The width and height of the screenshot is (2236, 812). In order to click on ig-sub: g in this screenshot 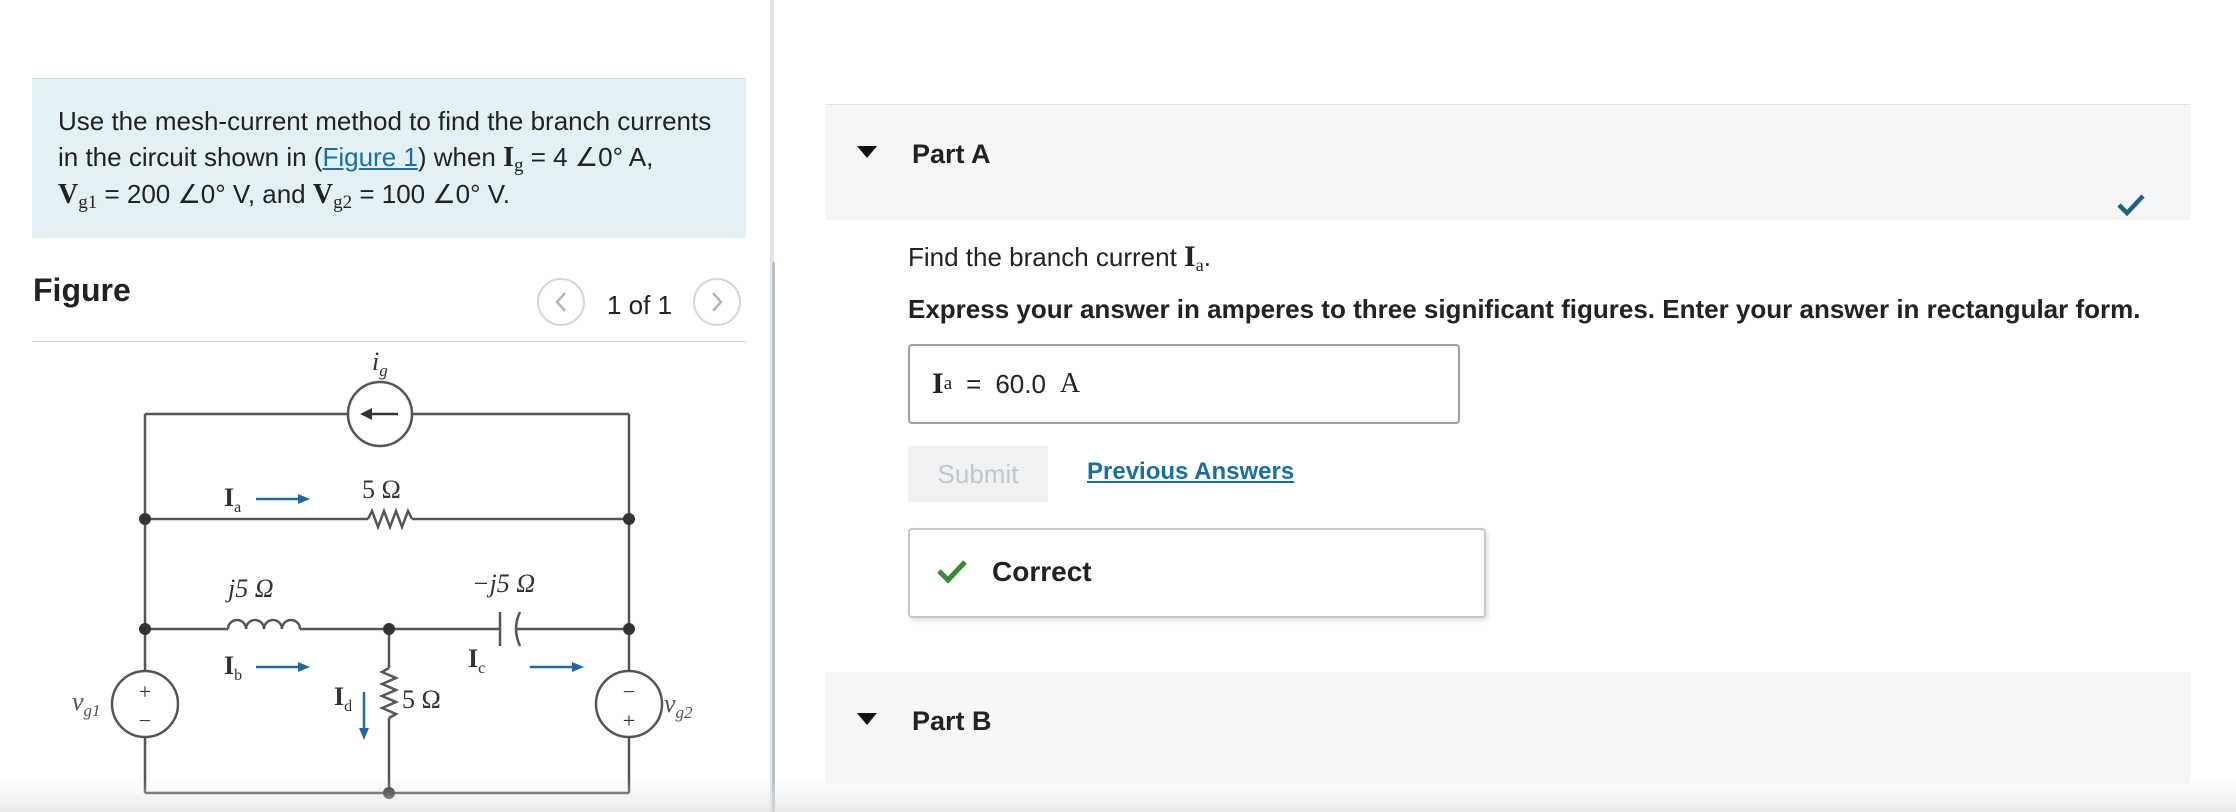, I will do `click(519, 165)`.